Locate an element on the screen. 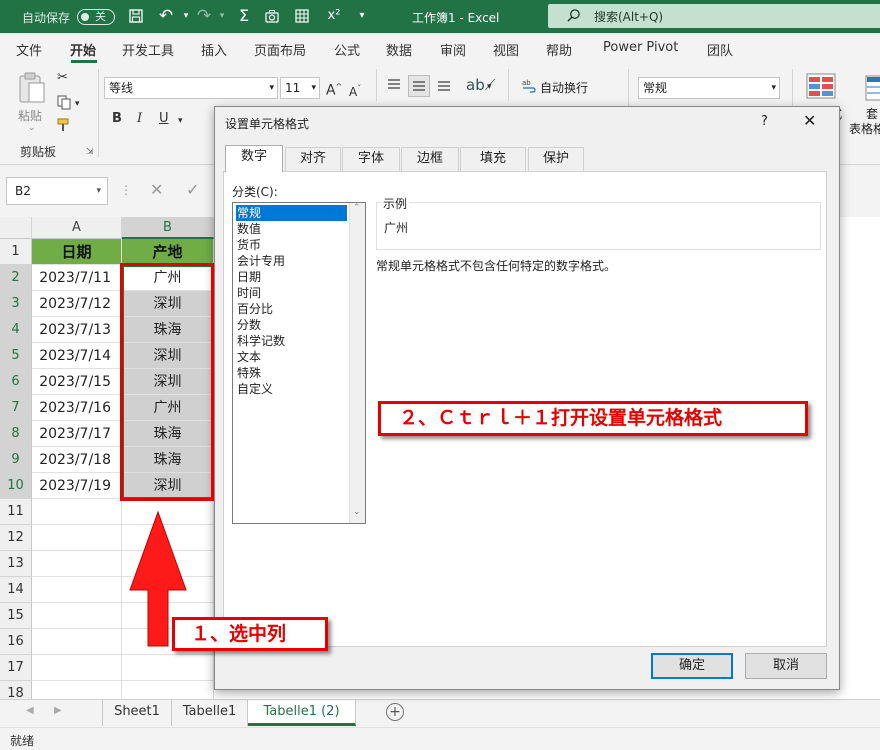 The image size is (880, 750). date-cell: 2023/7/15 is located at coordinates (77, 382).